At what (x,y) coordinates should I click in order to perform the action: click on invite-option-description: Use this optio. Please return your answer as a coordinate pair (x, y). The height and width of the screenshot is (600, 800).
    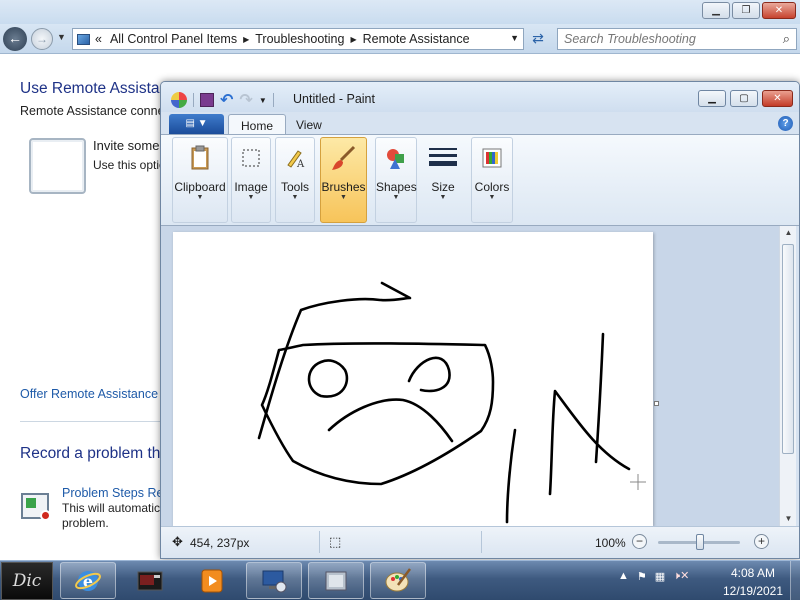
    Looking at the image, I should click on (129, 165).